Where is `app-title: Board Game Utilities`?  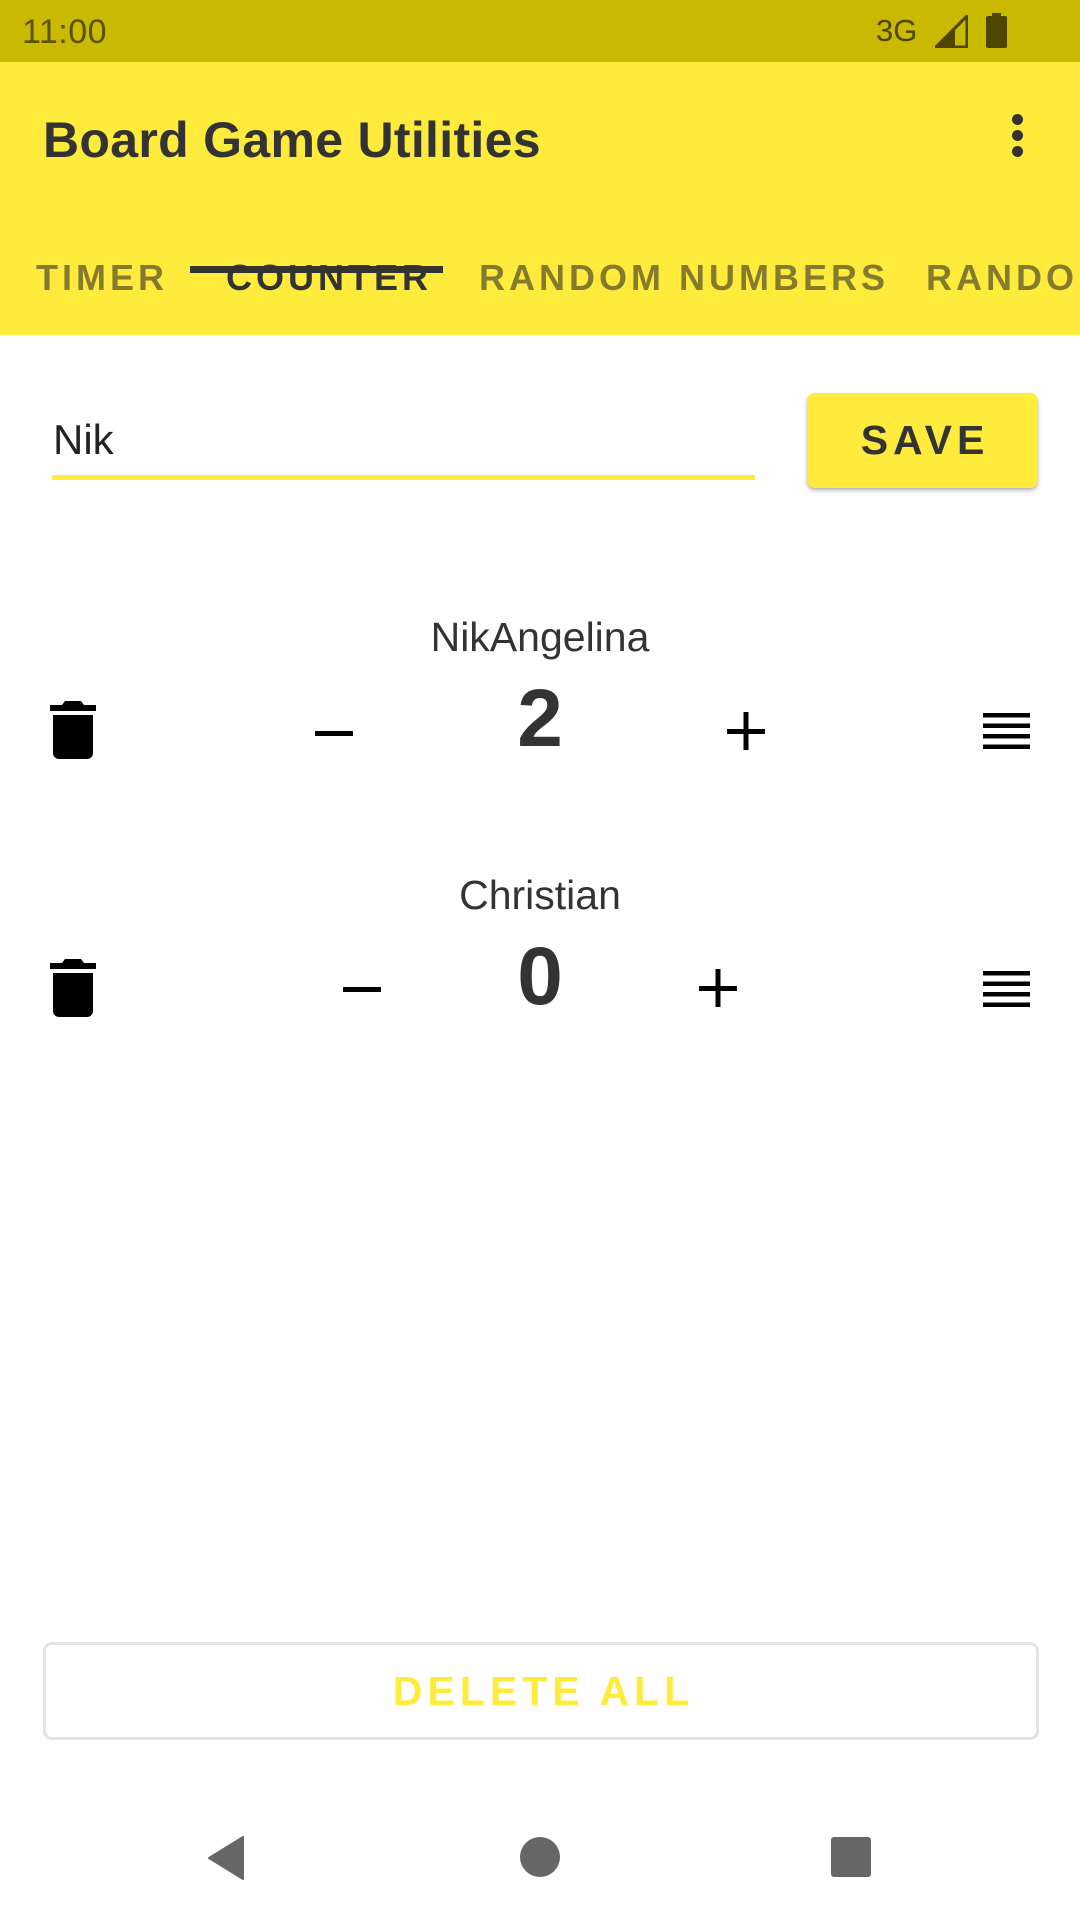
app-title: Board Game Utilities is located at coordinates (292, 140).